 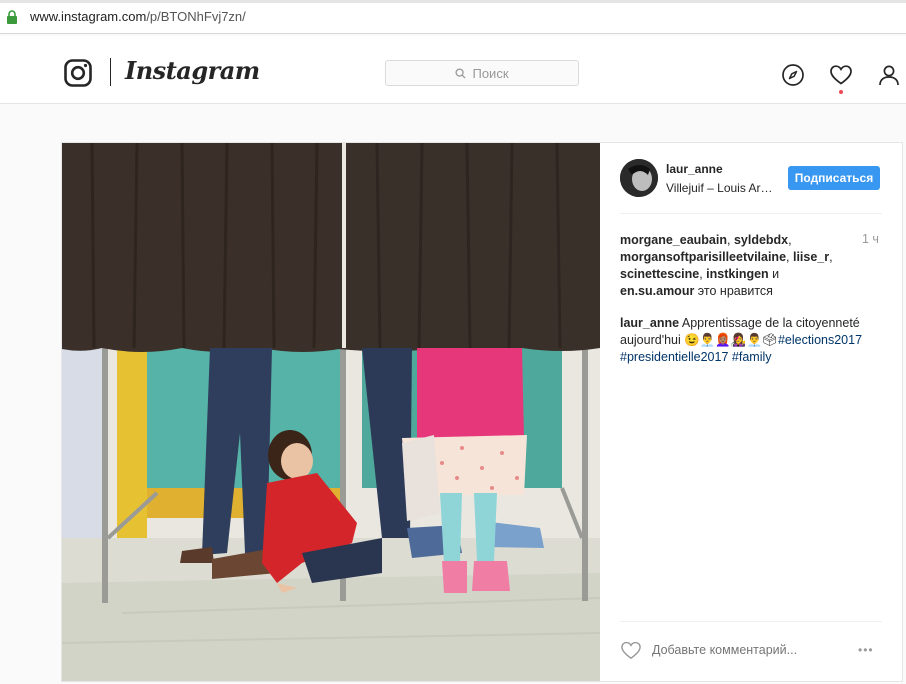 I want to click on url-field: www.instagram.com/p/BTONhFvj7zn/, so click(x=138, y=16).